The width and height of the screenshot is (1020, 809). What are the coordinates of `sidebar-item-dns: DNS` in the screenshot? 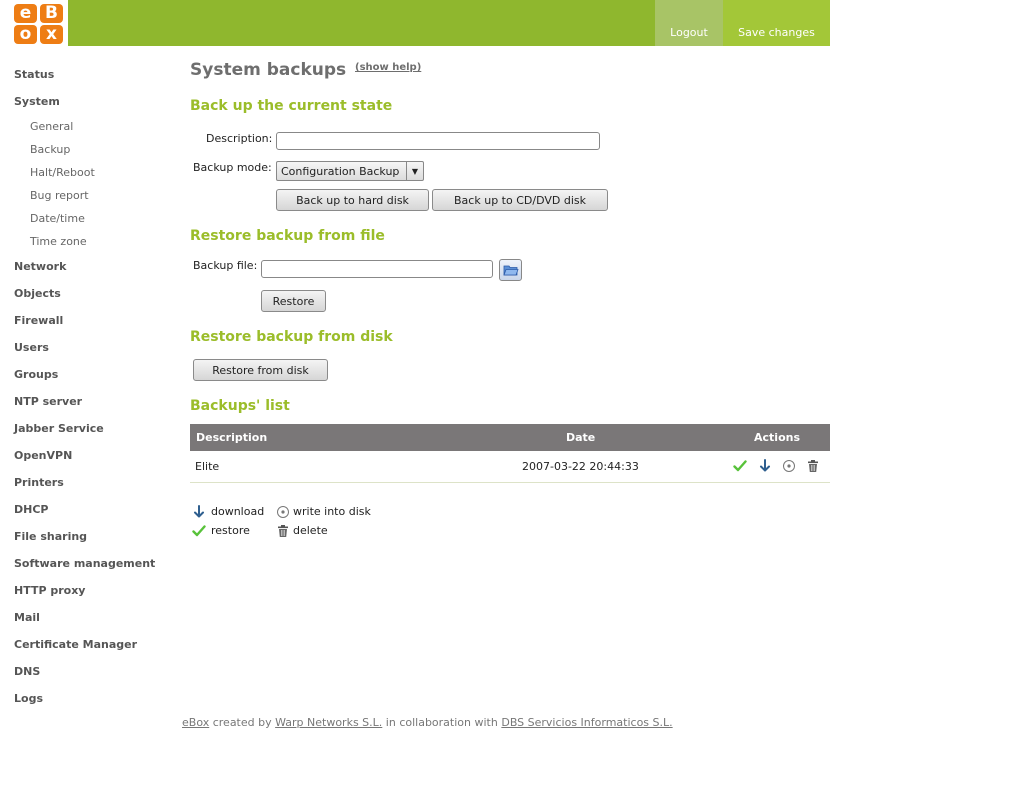 It's located at (27, 671).